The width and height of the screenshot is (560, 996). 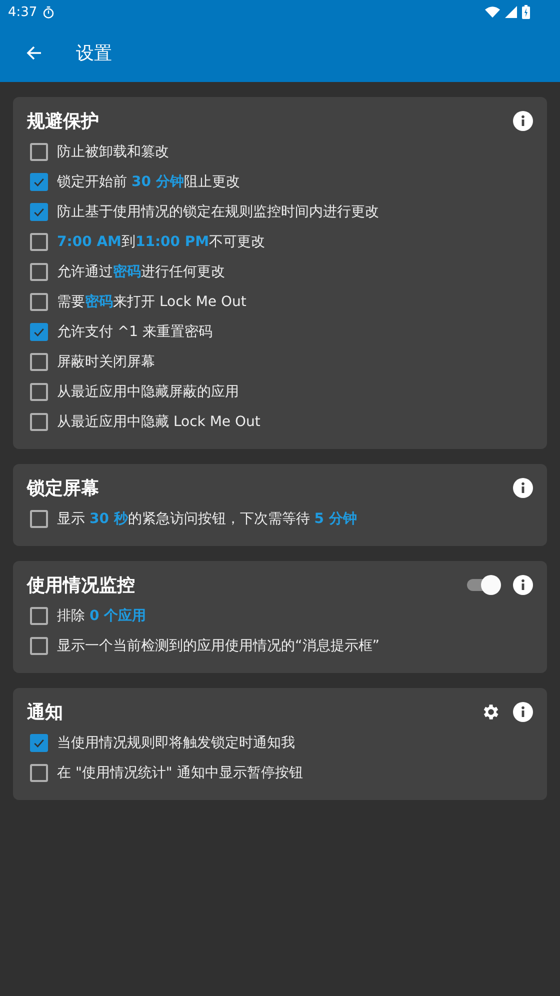 I want to click on option-label: 在 "使用情况统计" 通知中显示暂停按钮, so click(x=180, y=773).